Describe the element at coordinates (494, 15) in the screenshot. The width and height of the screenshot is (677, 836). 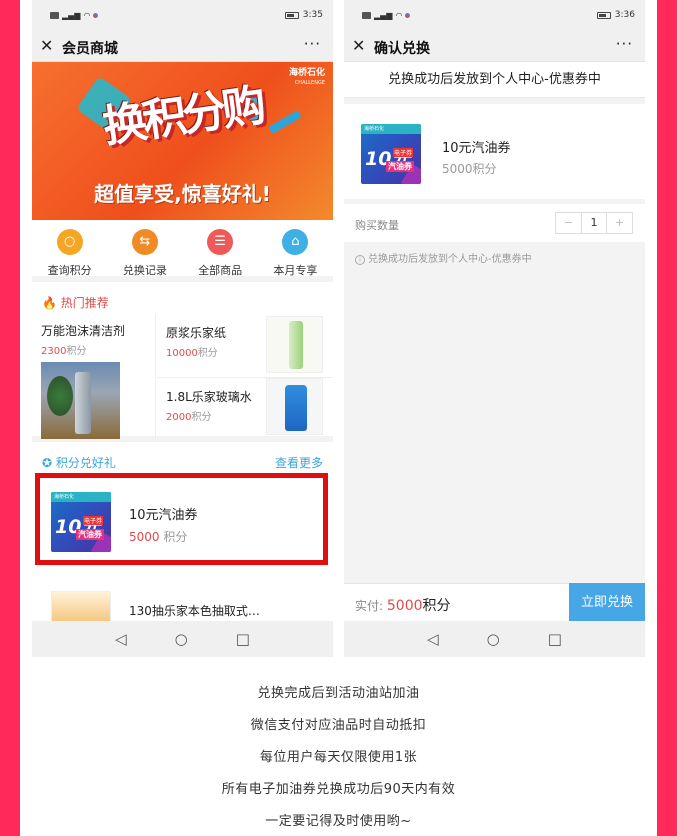
I see `status-bar: ▂▄▆ ◠ 3:36` at that location.